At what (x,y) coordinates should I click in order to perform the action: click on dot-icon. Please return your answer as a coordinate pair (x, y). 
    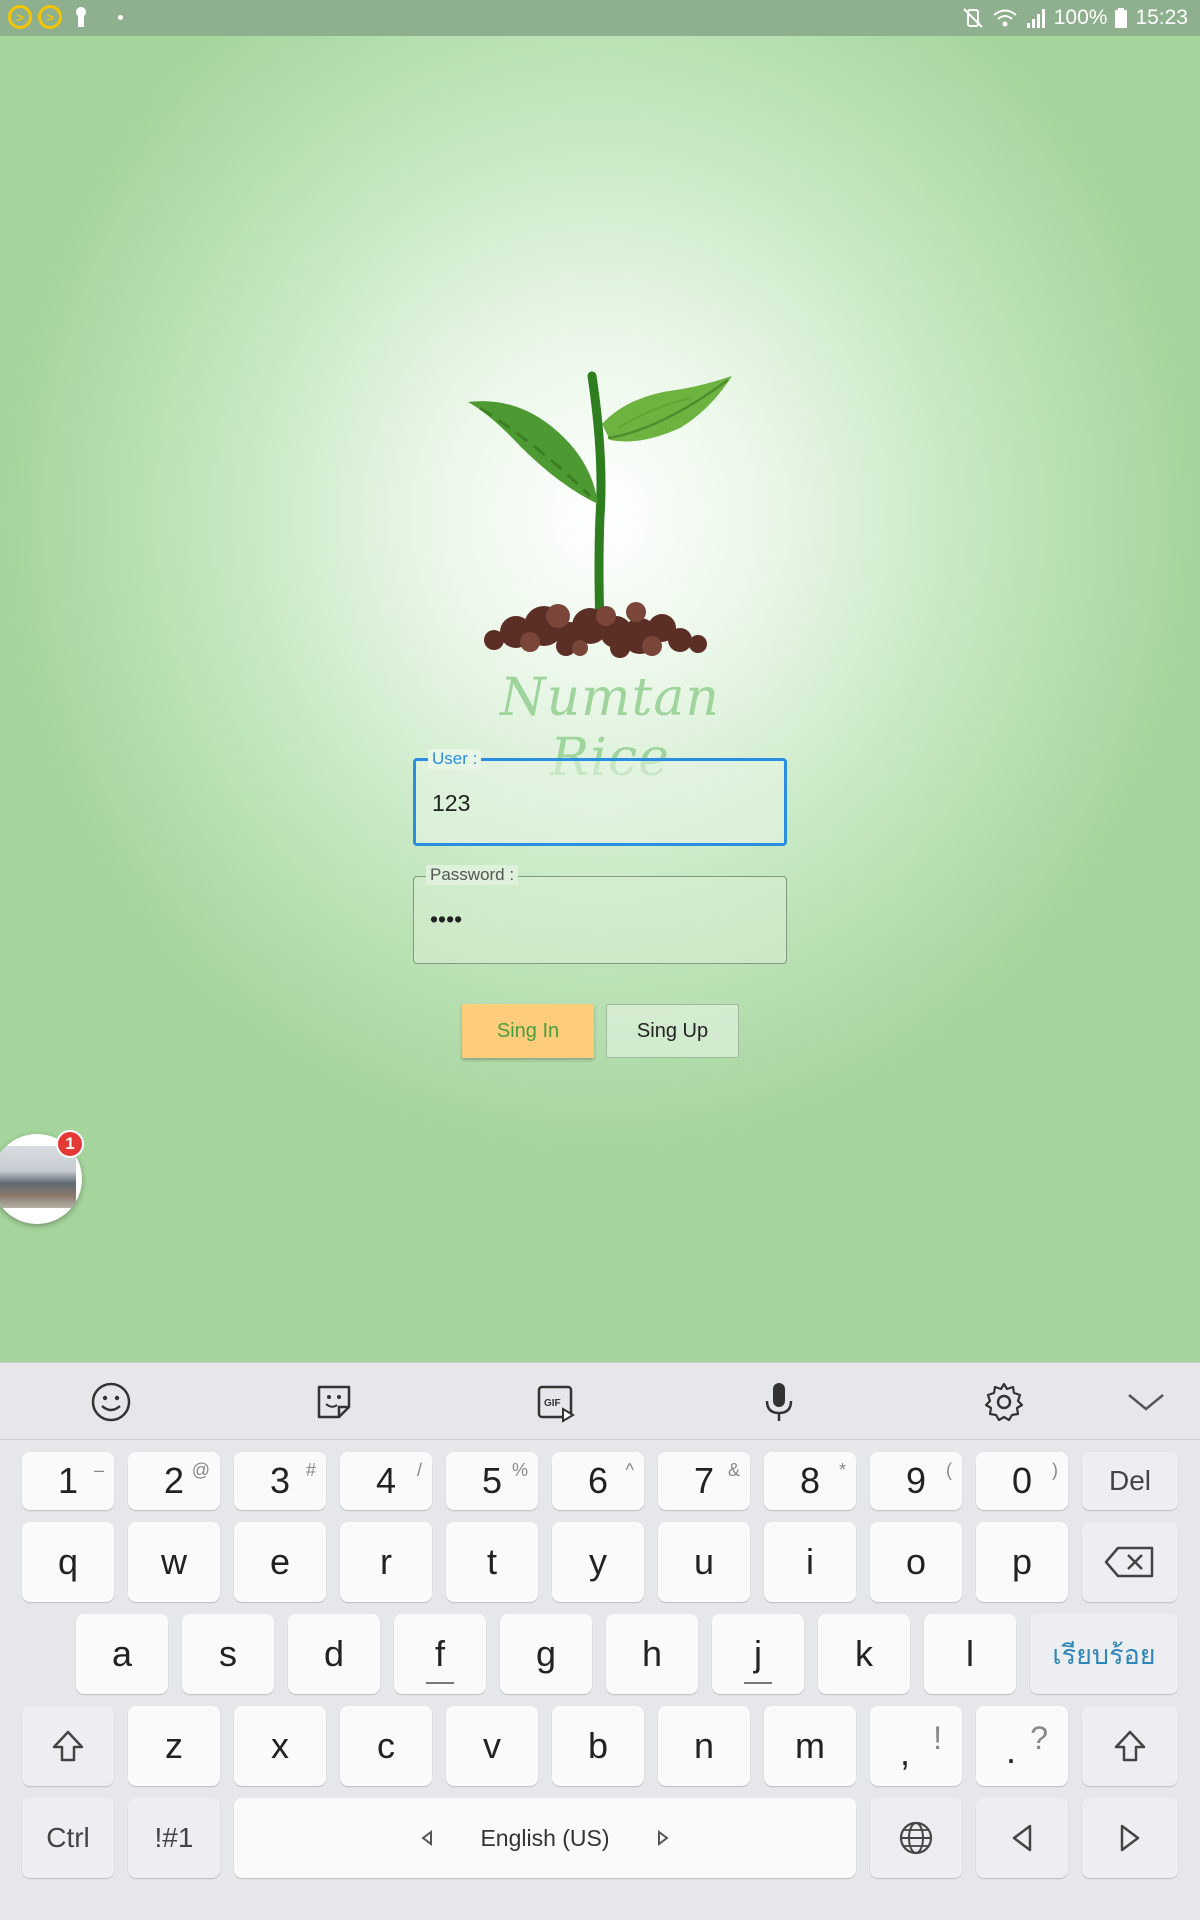
    Looking at the image, I should click on (120, 17).